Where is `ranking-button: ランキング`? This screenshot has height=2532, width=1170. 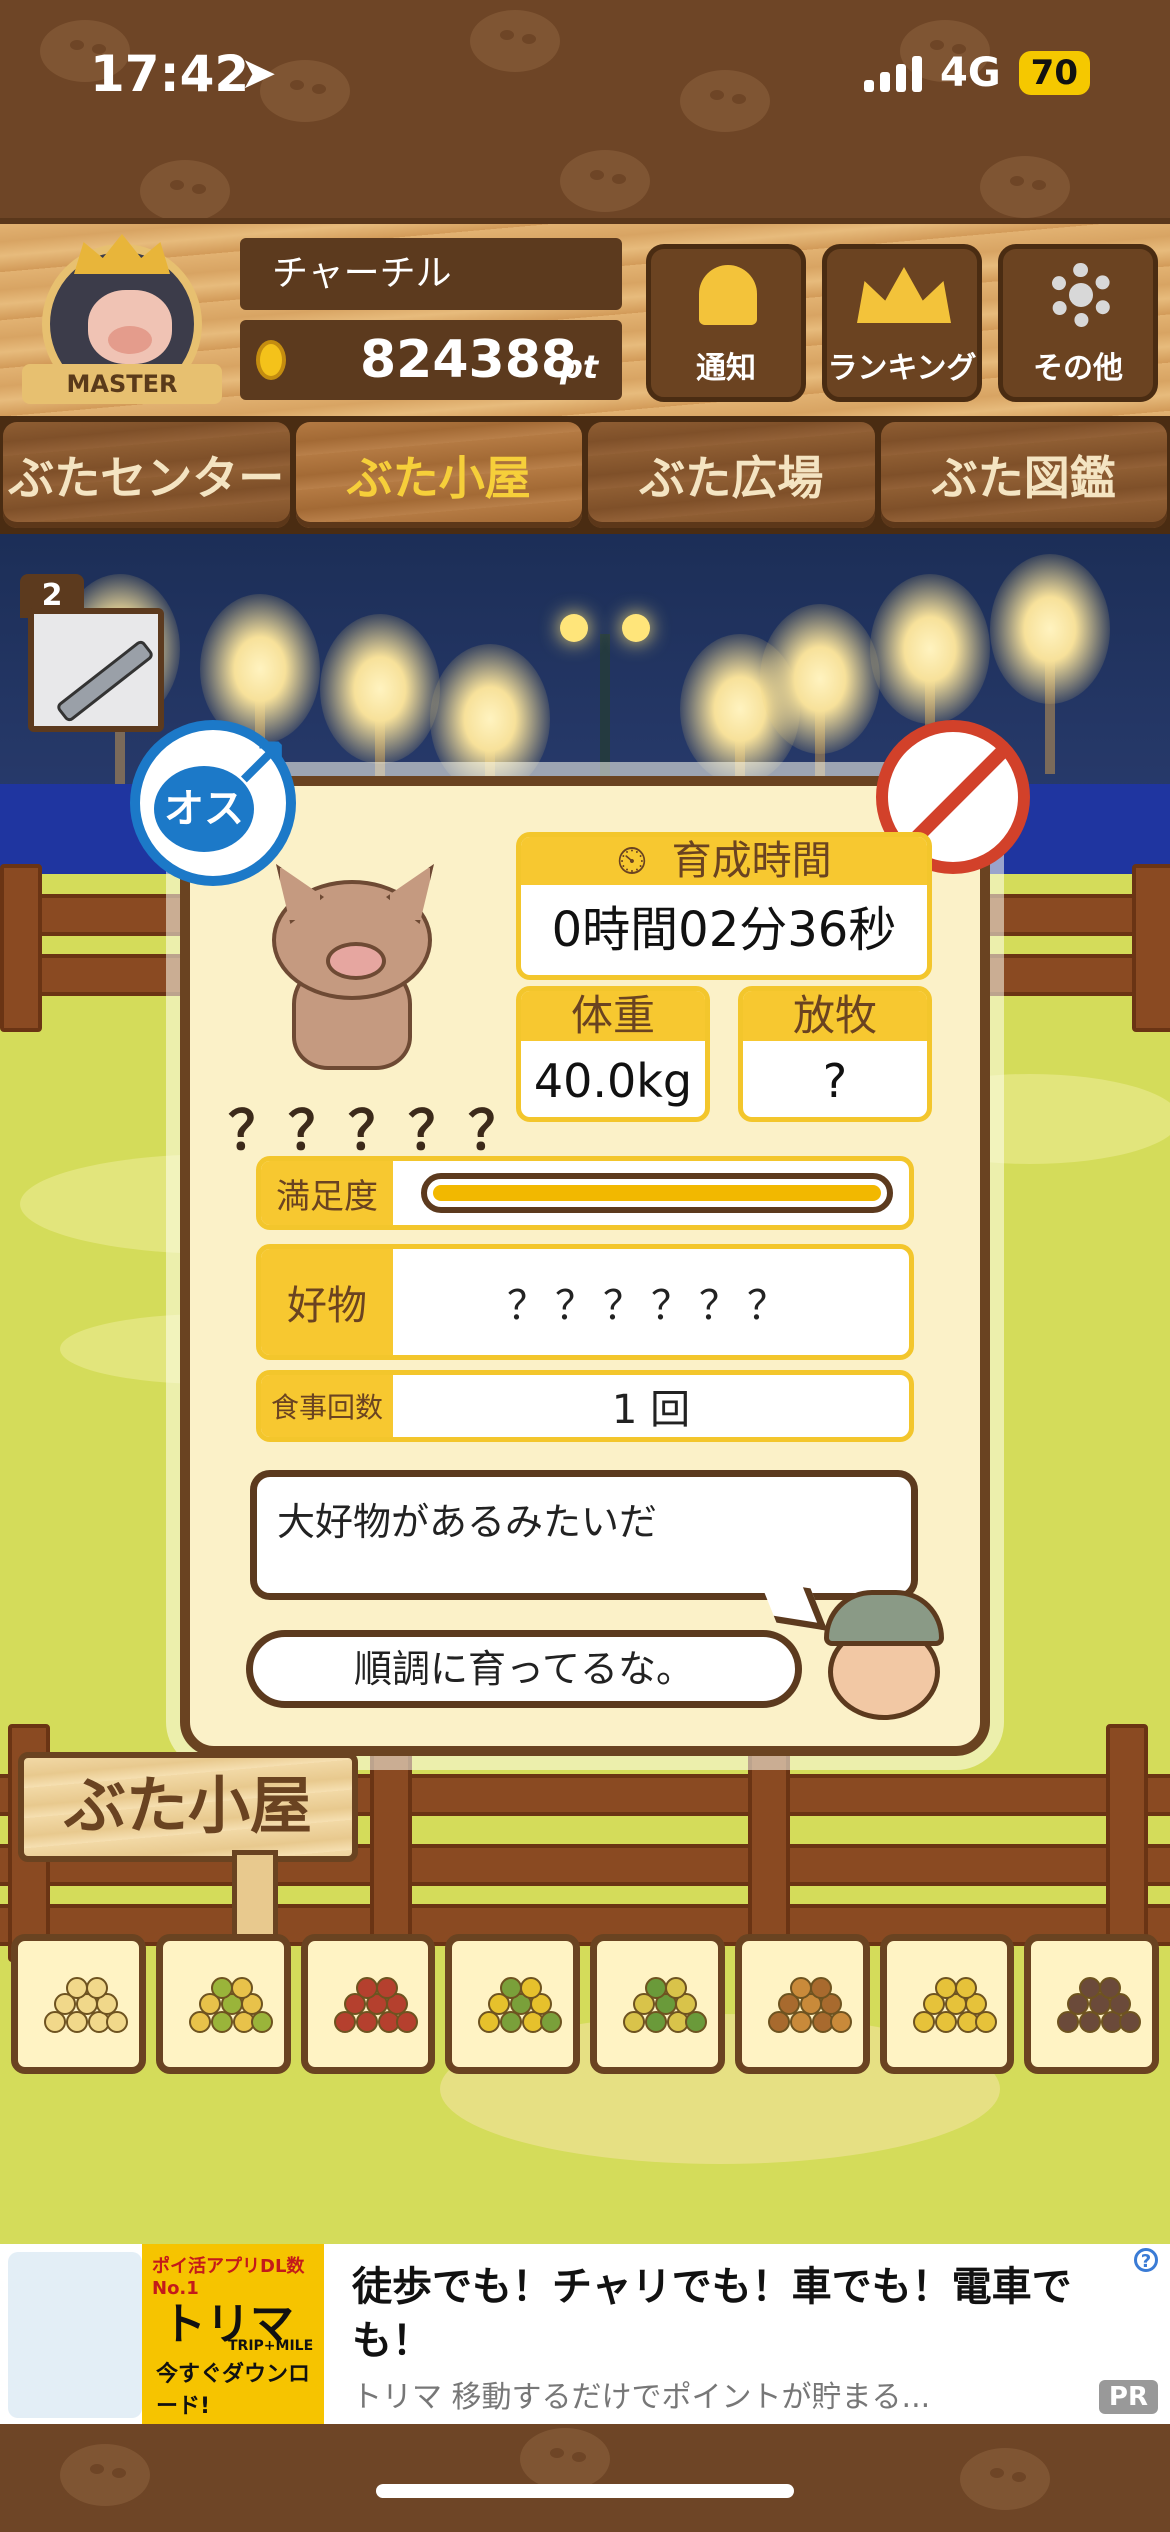 ranking-button: ランキング is located at coordinates (902, 323).